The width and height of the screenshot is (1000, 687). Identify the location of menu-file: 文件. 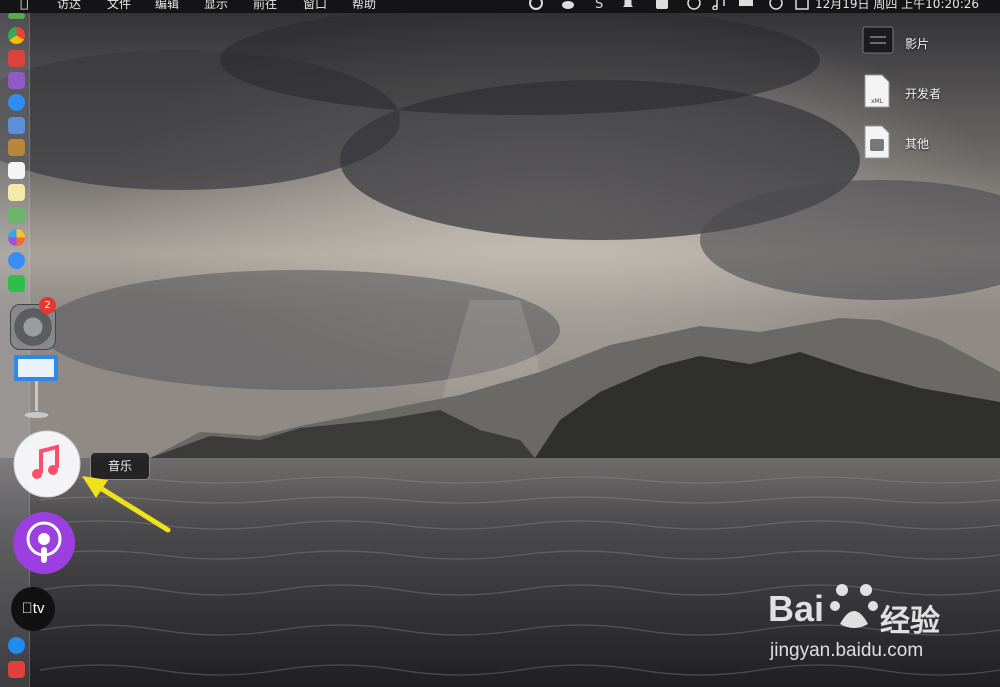
(119, 6).